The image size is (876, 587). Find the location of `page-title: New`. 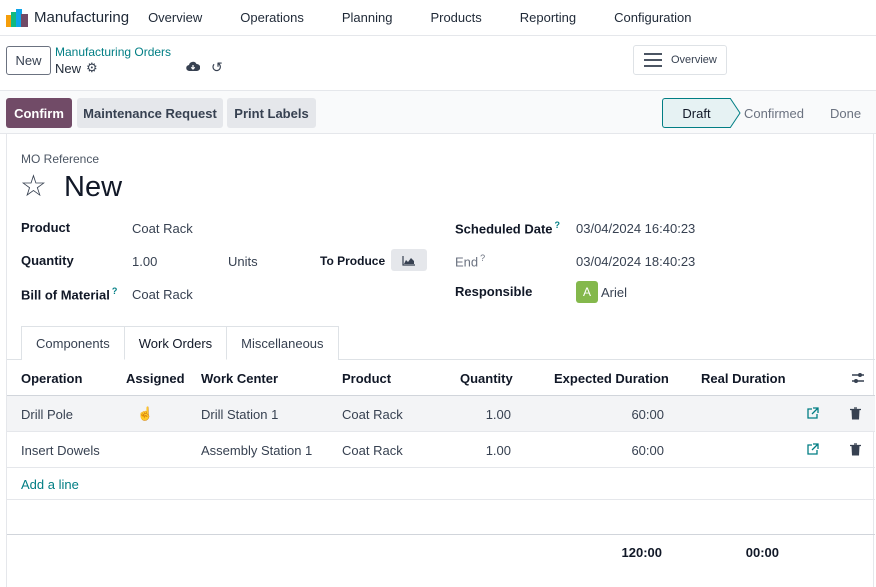

page-title: New is located at coordinates (93, 187).